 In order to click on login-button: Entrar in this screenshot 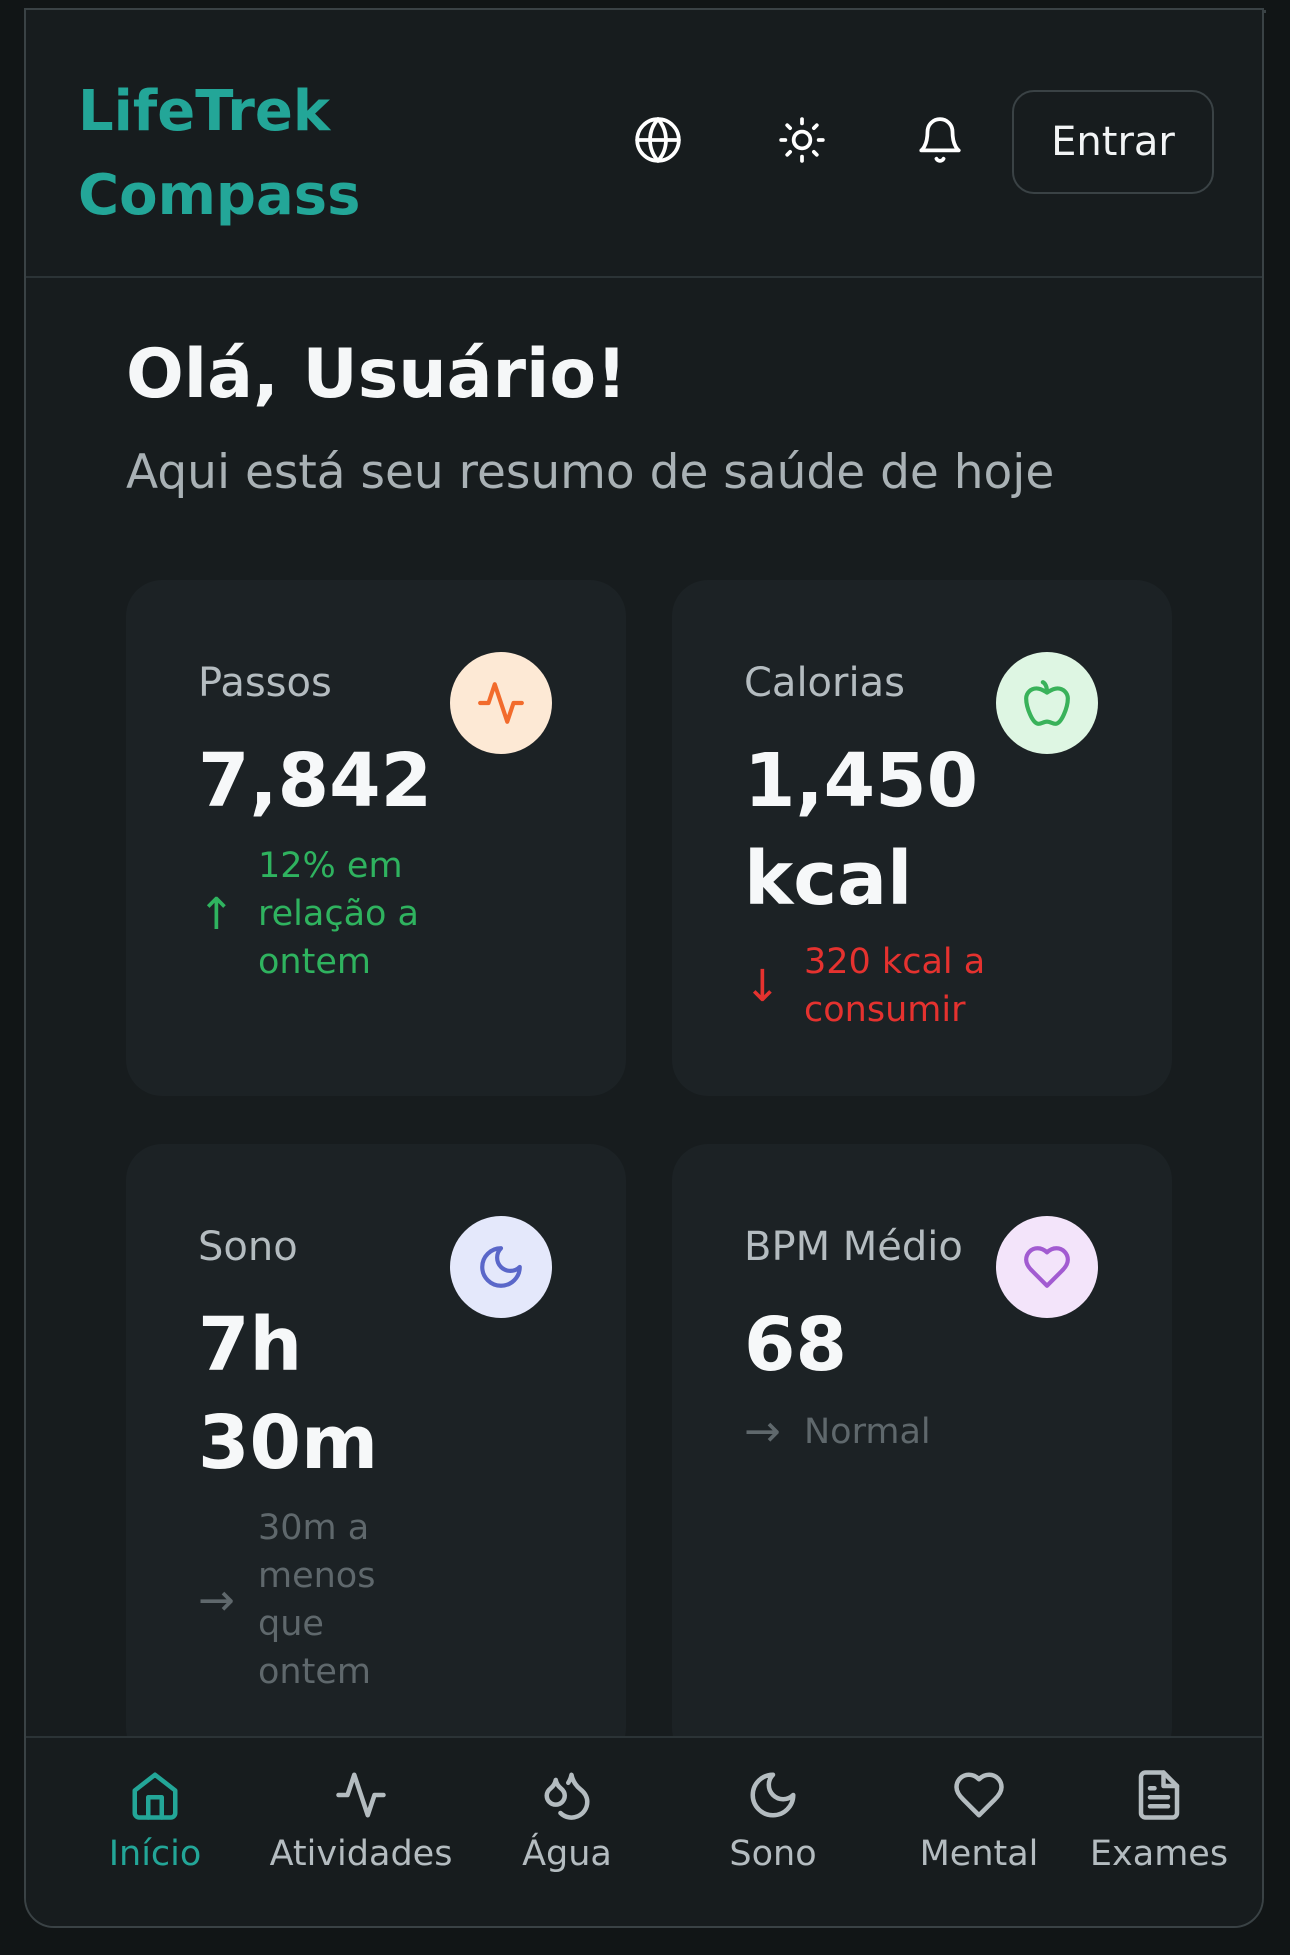, I will do `click(1113, 142)`.